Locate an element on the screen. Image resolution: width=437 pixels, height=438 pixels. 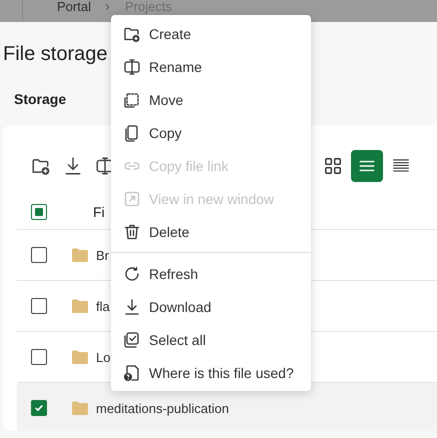
file-name: Br is located at coordinates (102, 255).